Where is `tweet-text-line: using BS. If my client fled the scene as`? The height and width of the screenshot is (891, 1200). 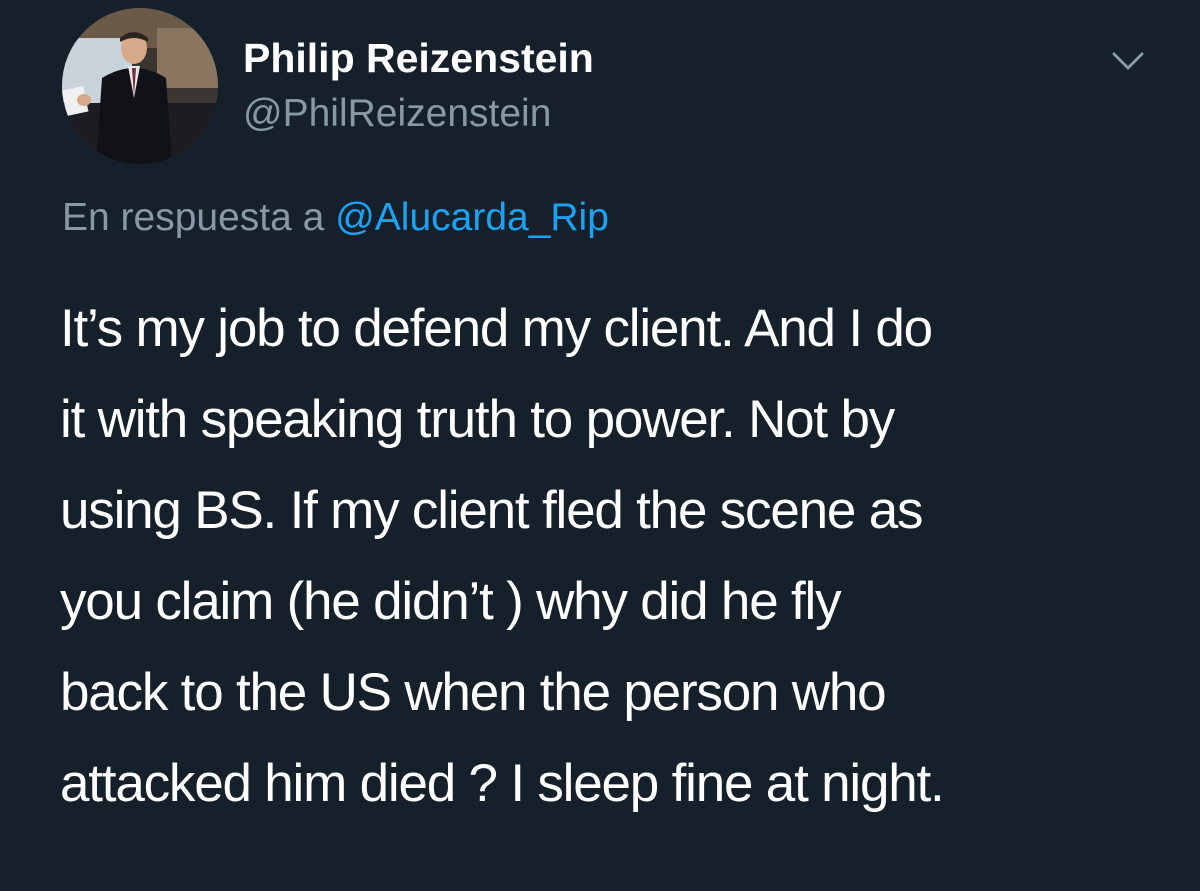
tweet-text-line: using BS. If my client fled the scene as is located at coordinates (491, 510).